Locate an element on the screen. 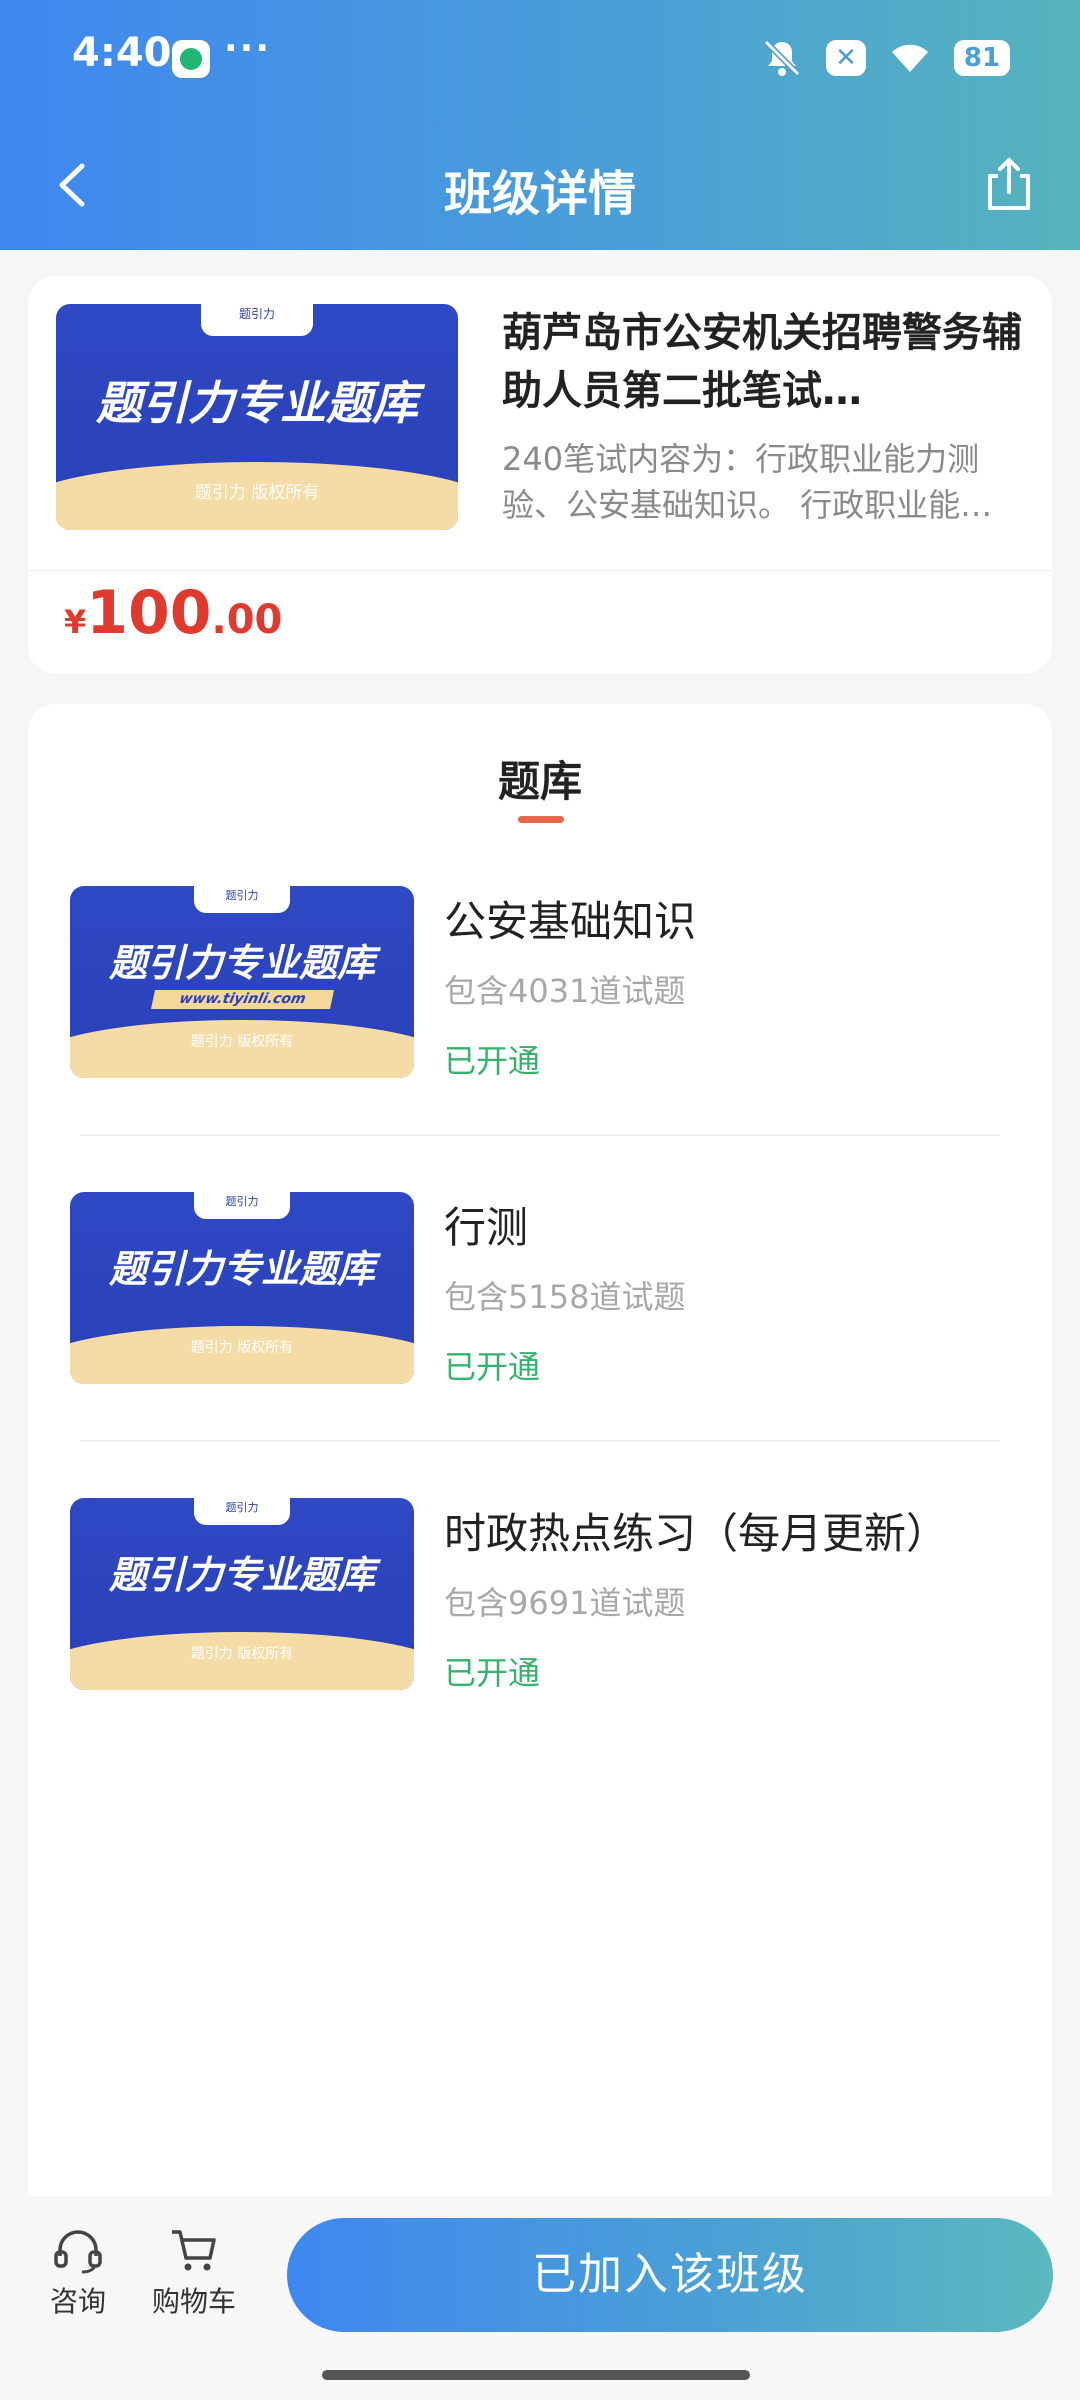 The image size is (1080, 2400). nav-bar: 班级详情 is located at coordinates (540, 185).